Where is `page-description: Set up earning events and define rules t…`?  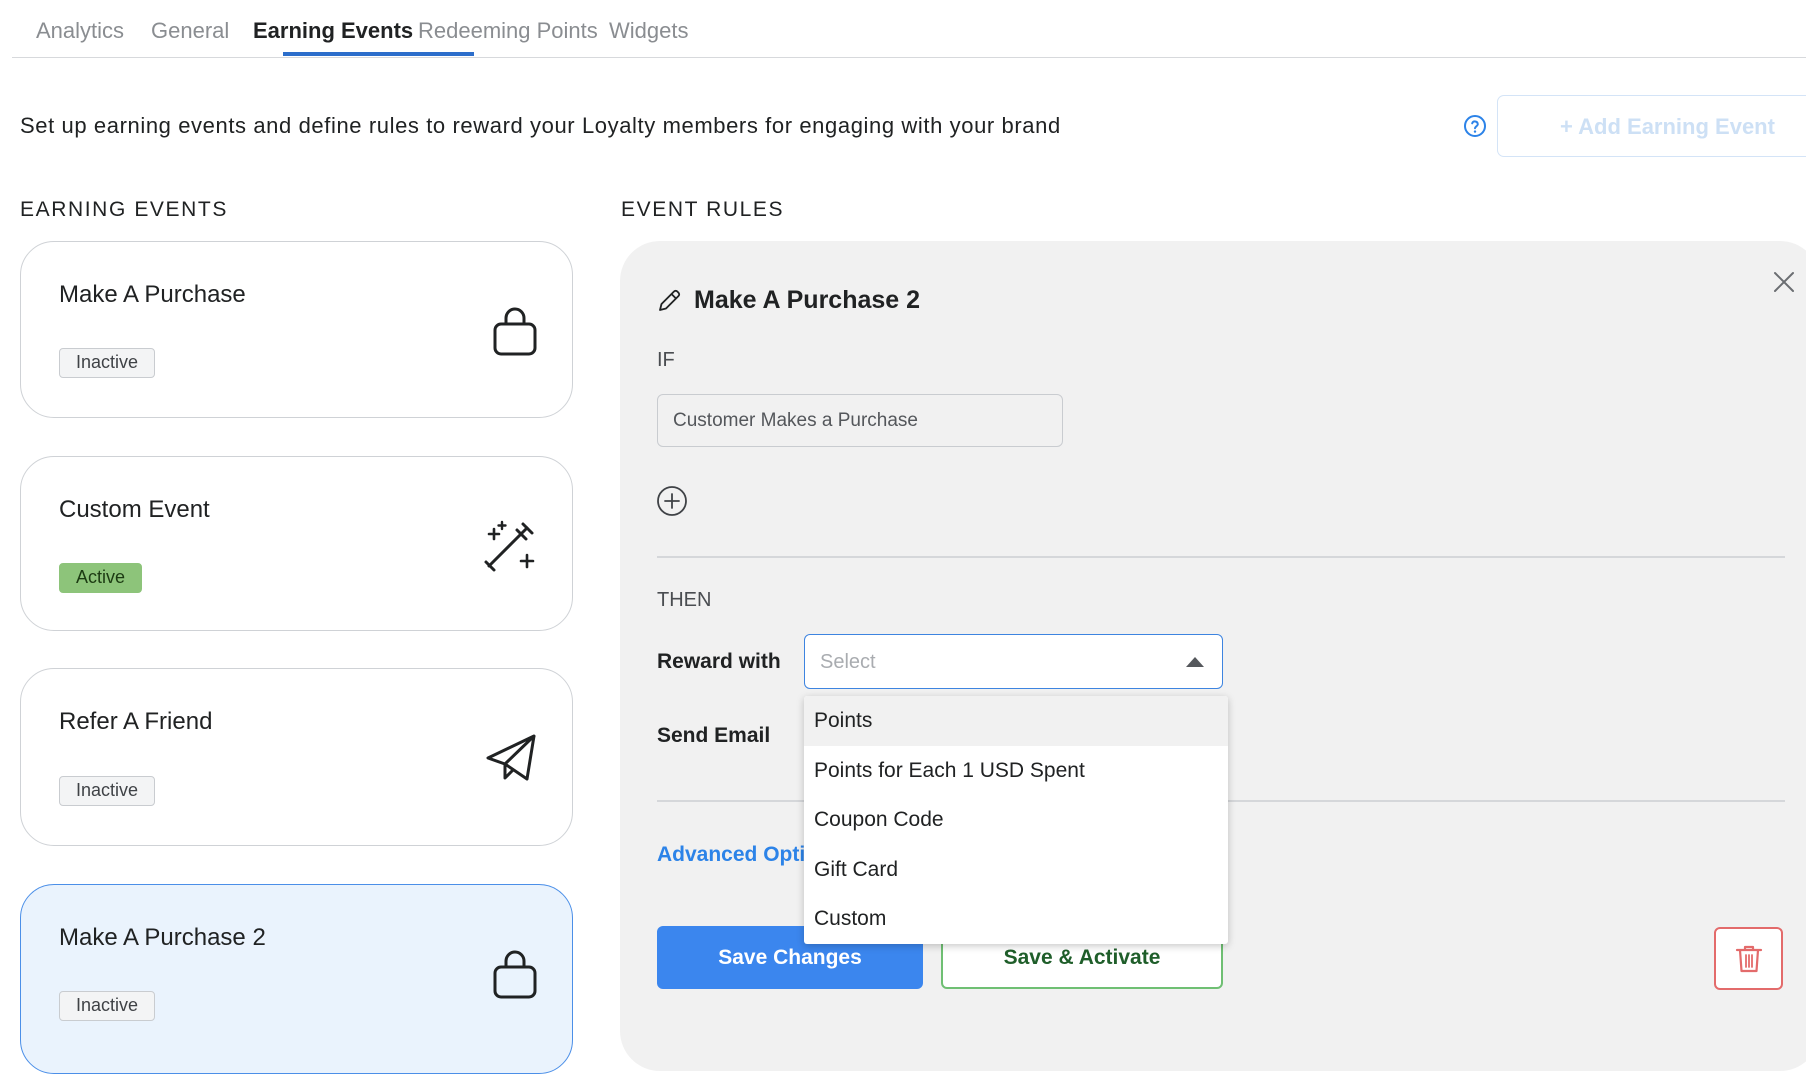
page-description: Set up earning events and define rules t… is located at coordinates (540, 125).